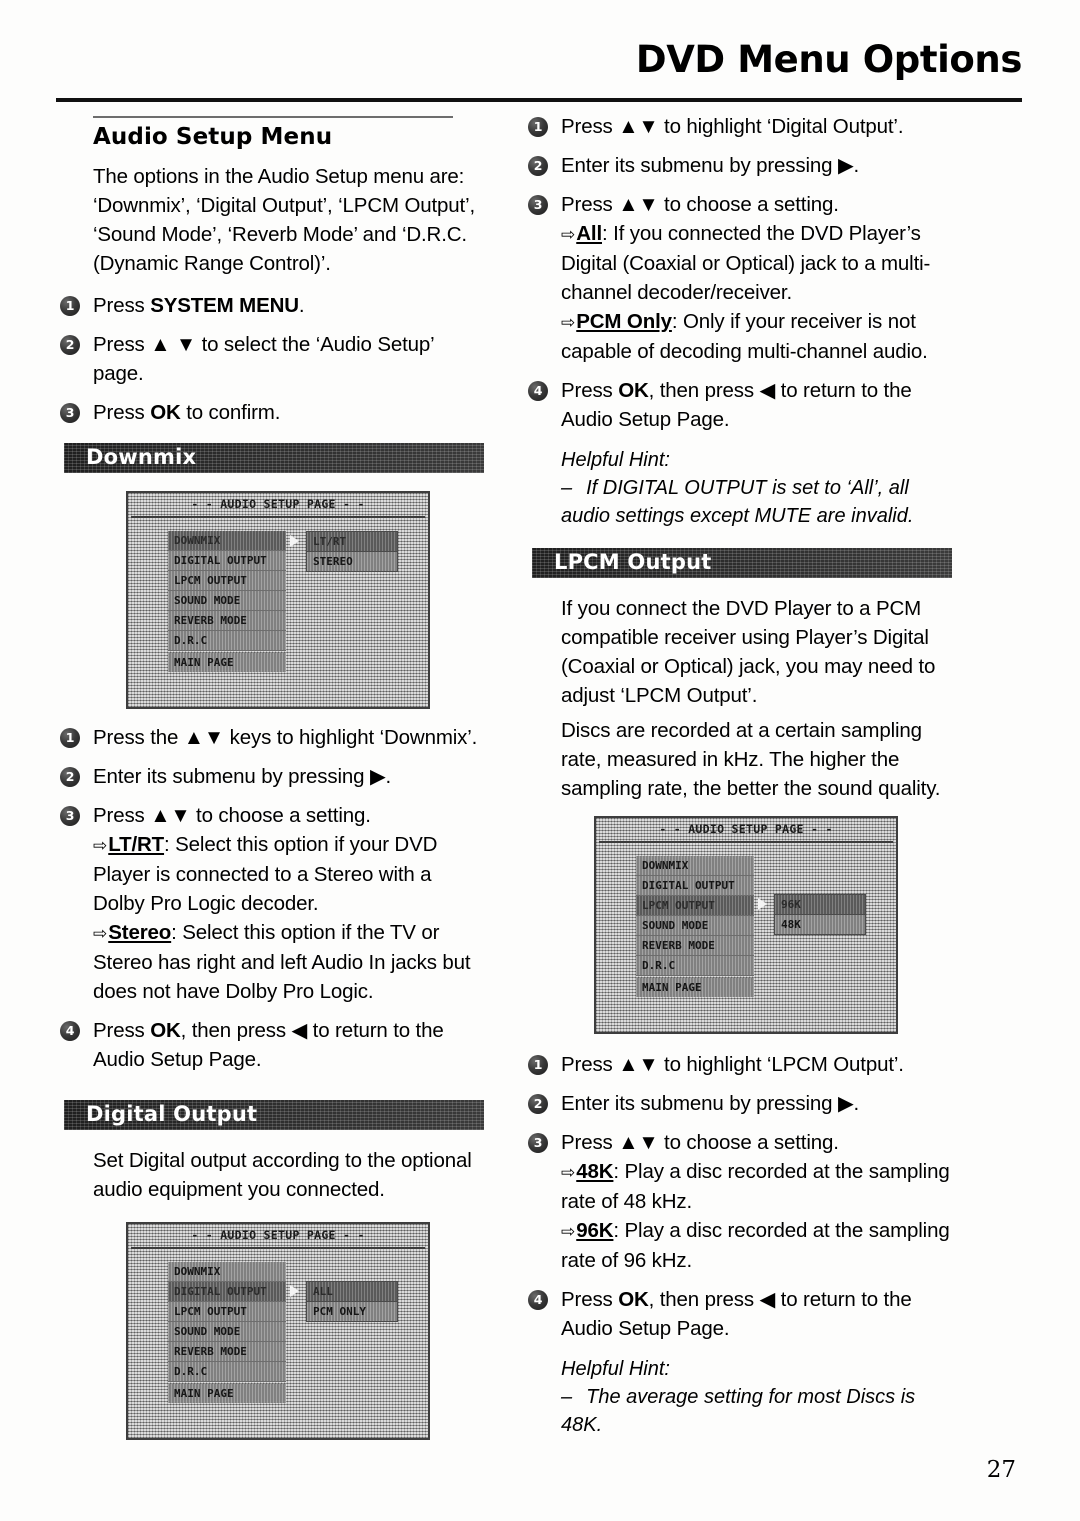  What do you see at coordinates (352, 542) in the screenshot?
I see `osd-submenu-item-ltrt: LT/RT` at bounding box center [352, 542].